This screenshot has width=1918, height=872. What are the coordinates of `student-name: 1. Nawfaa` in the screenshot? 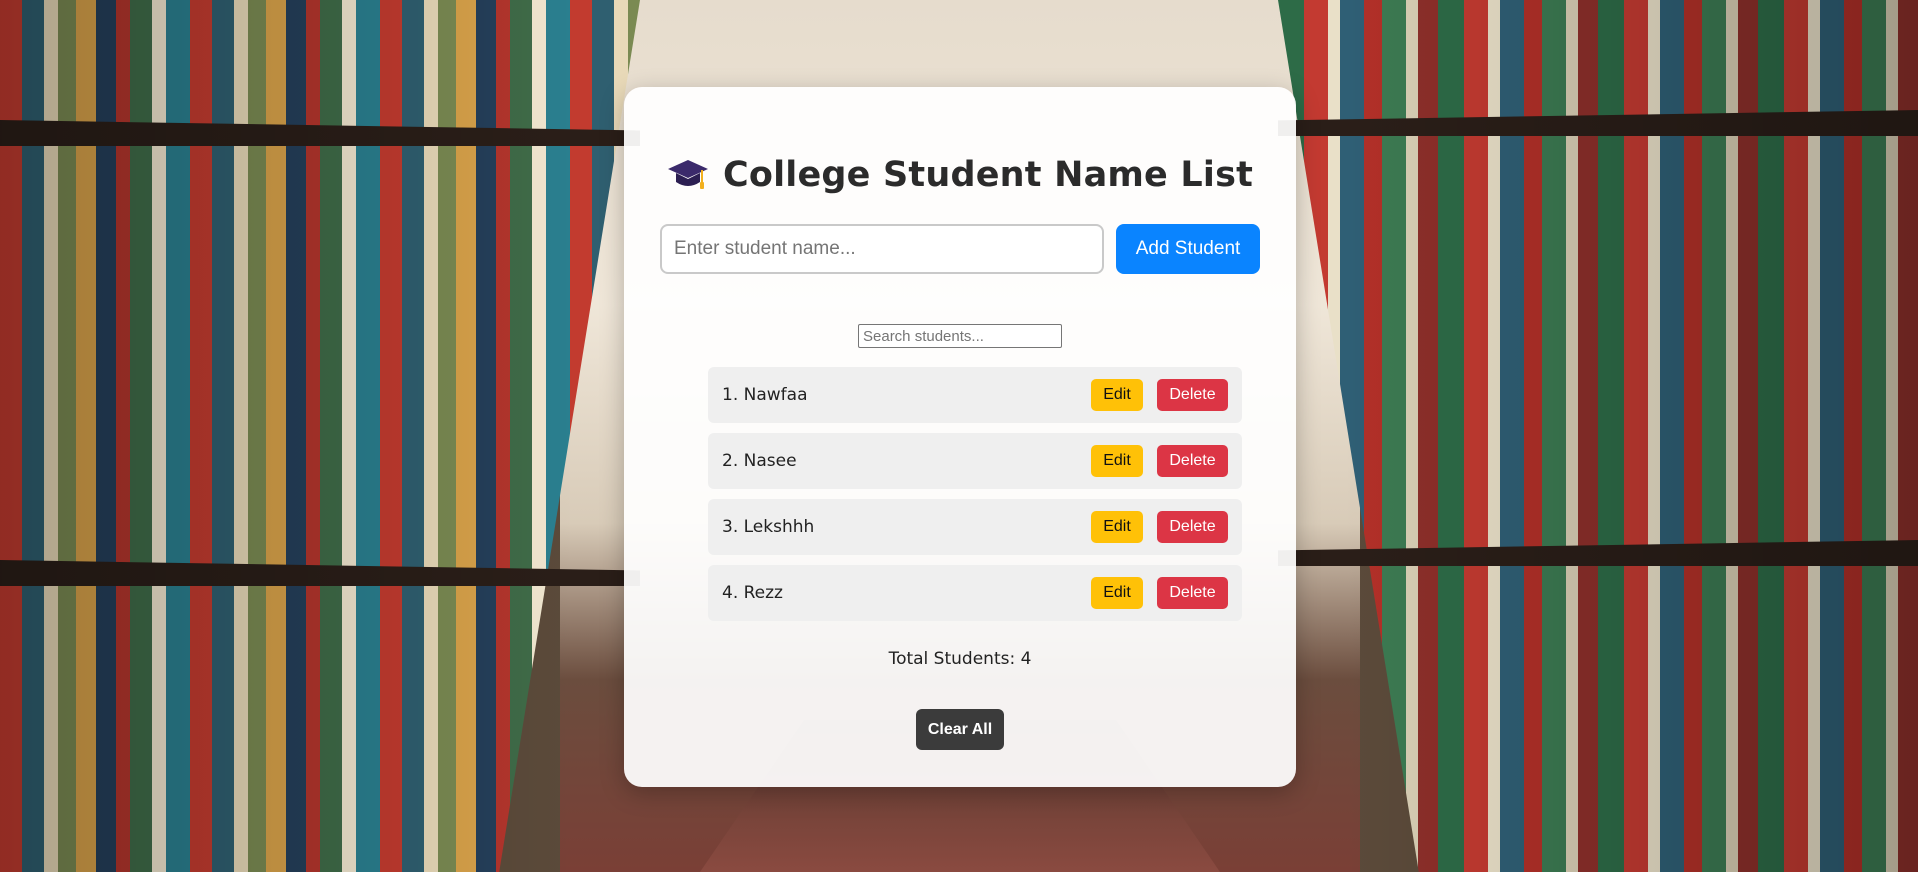 It's located at (765, 395).